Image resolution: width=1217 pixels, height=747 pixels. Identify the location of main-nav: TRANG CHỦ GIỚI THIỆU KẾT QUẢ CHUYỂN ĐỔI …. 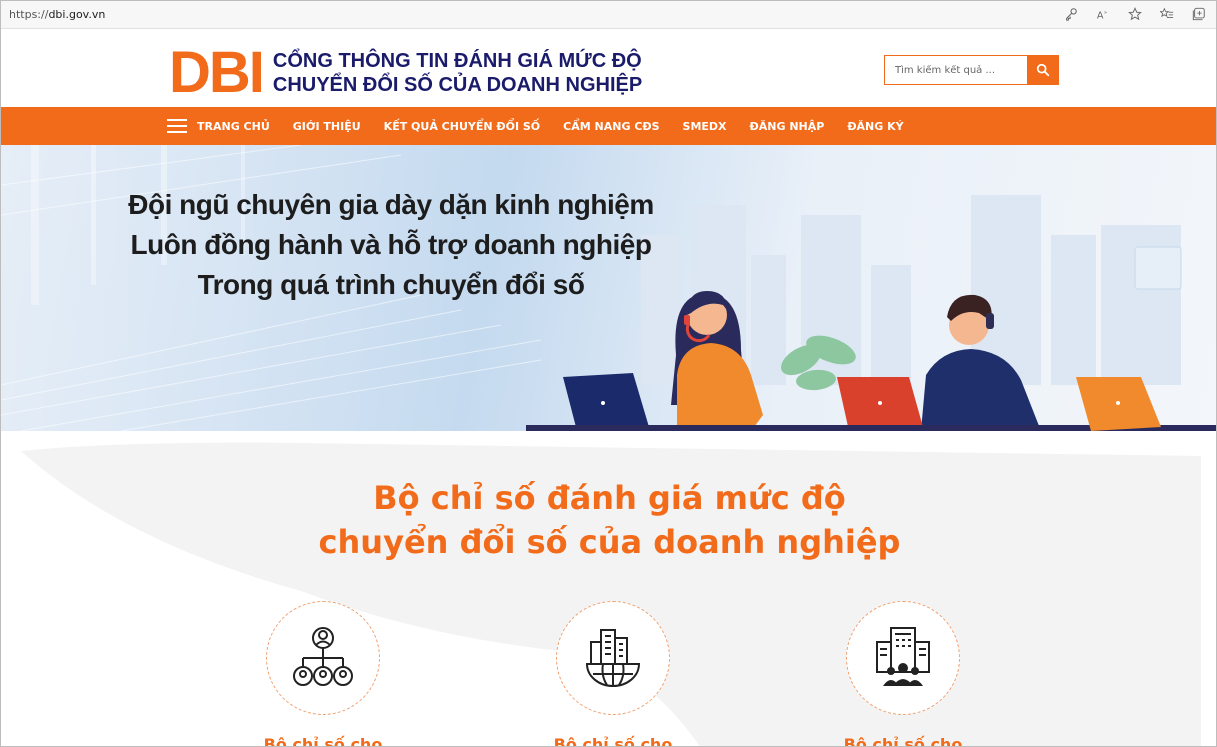
(608, 126).